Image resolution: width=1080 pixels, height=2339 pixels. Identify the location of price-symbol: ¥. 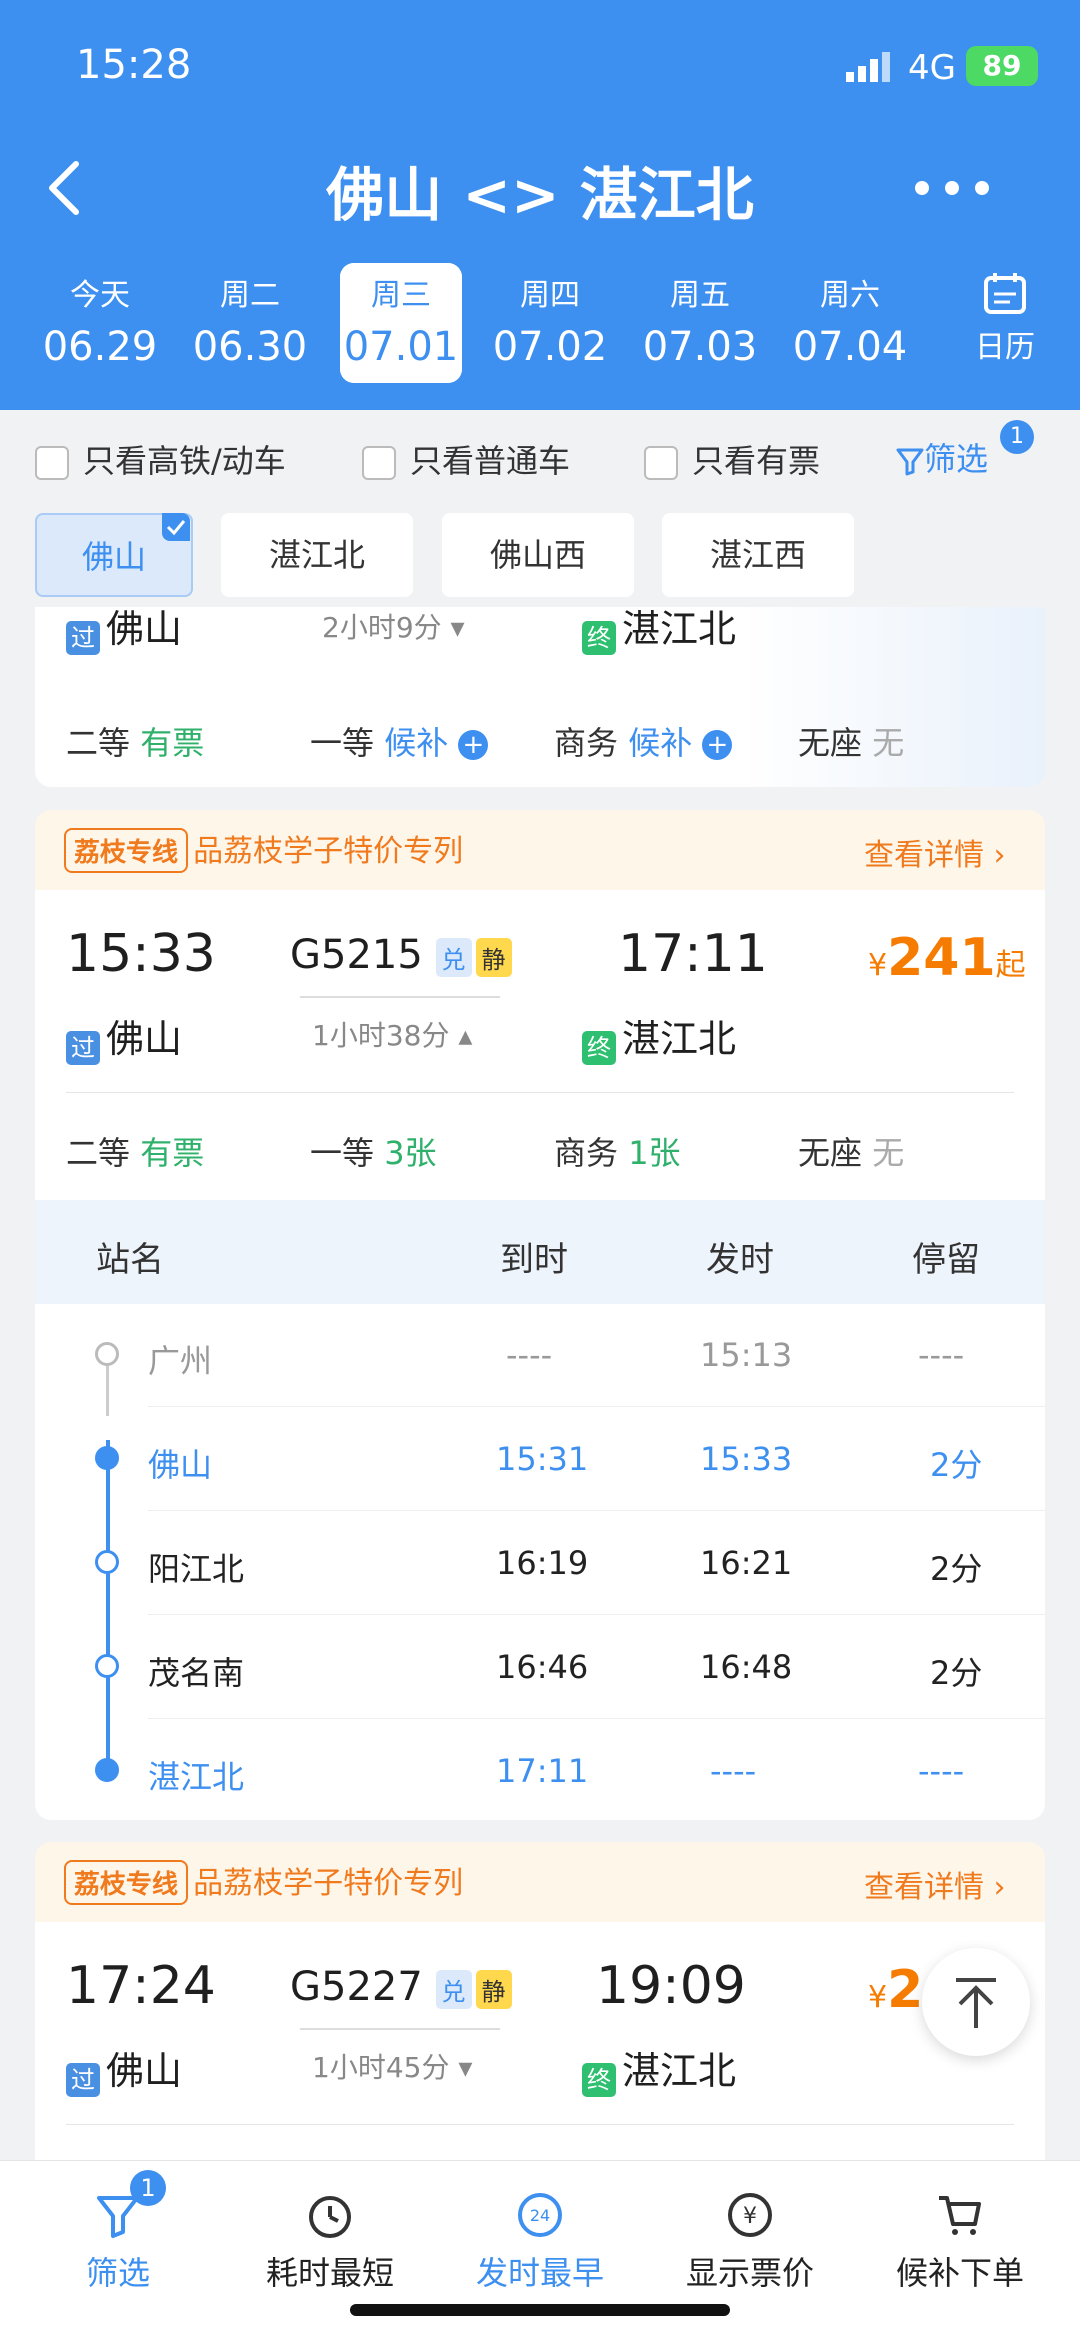
(878, 1997).